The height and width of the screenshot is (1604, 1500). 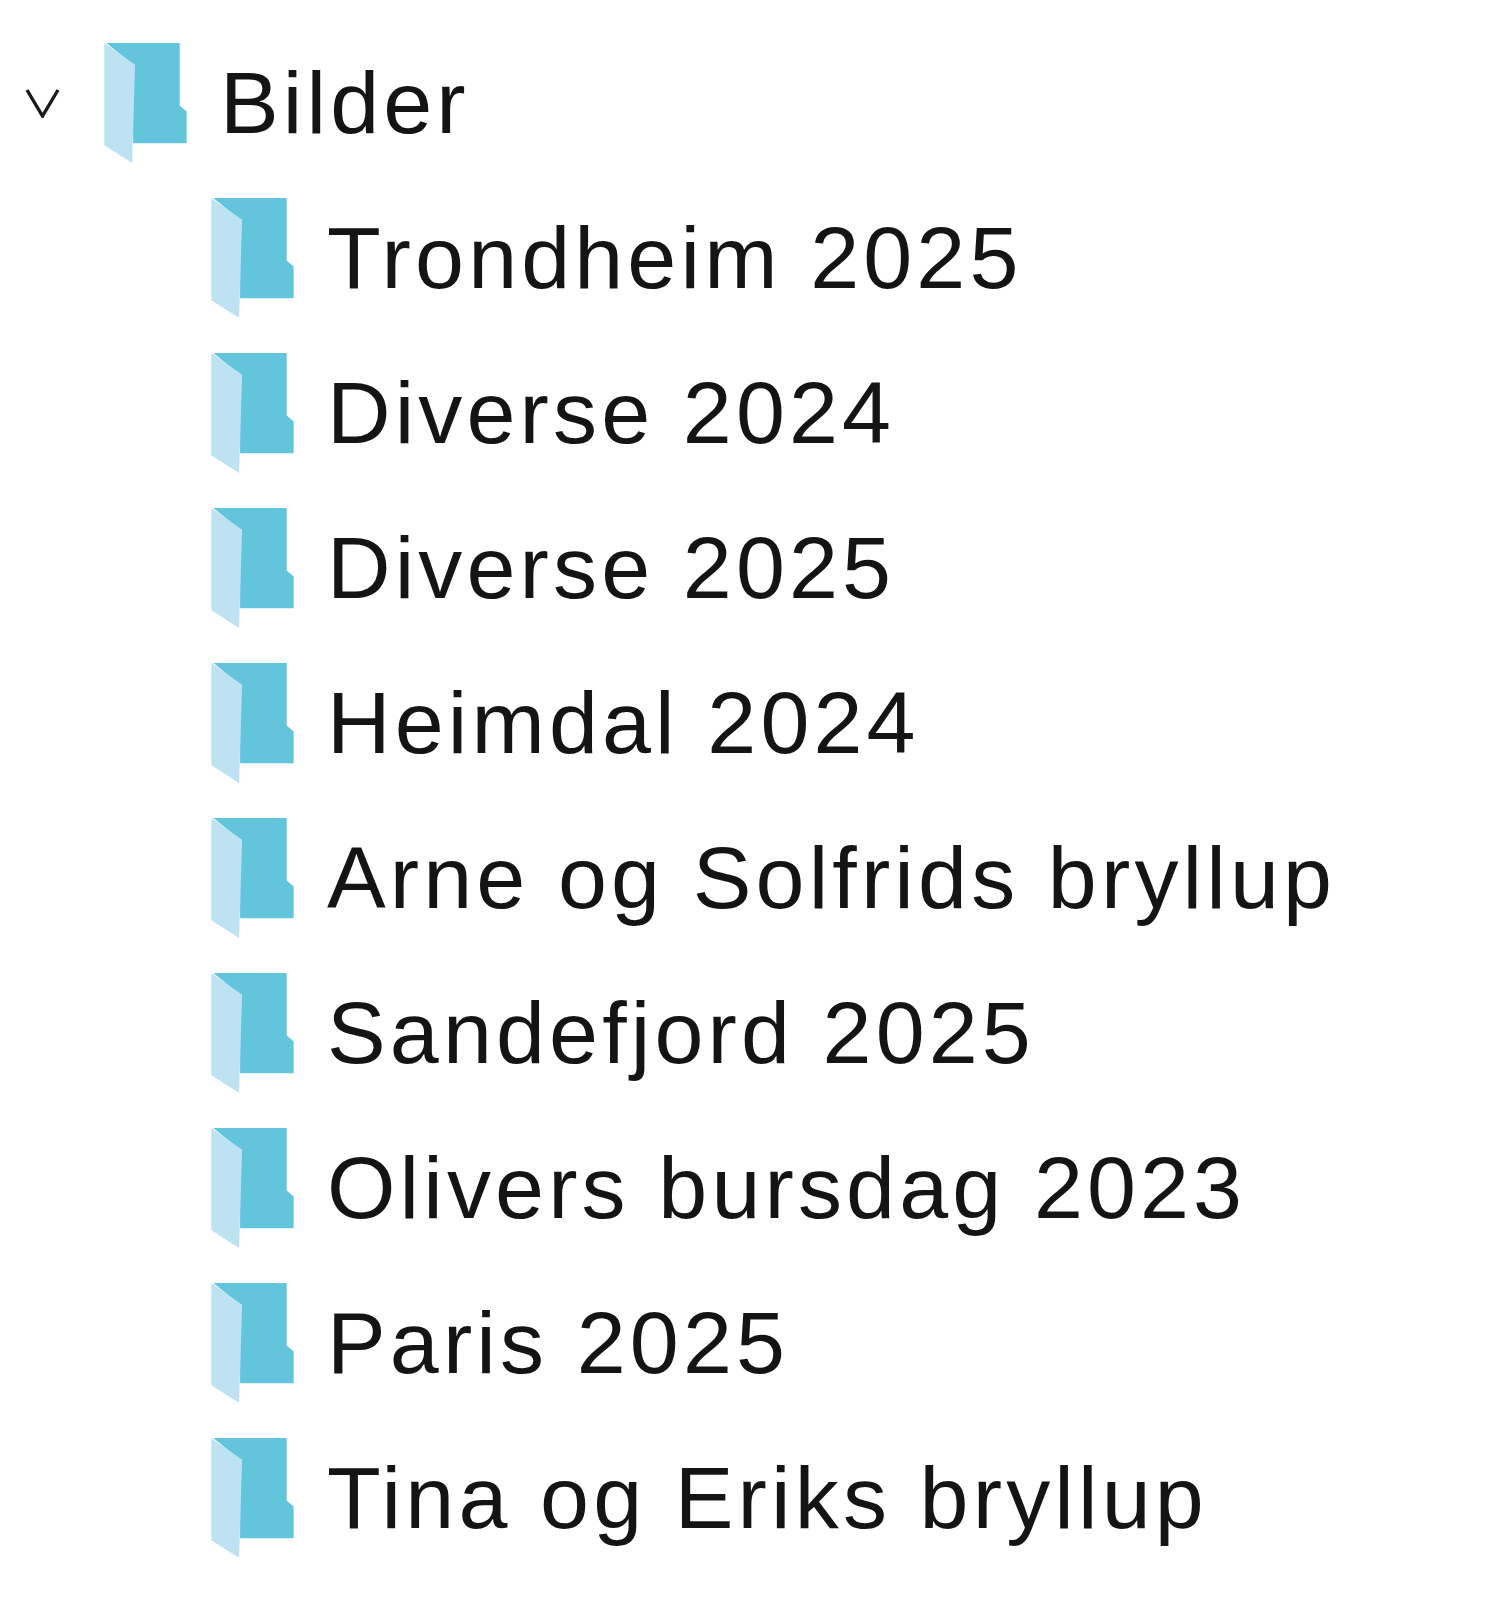 I want to click on folder-name: Sandefjord 2025, so click(x=681, y=1032).